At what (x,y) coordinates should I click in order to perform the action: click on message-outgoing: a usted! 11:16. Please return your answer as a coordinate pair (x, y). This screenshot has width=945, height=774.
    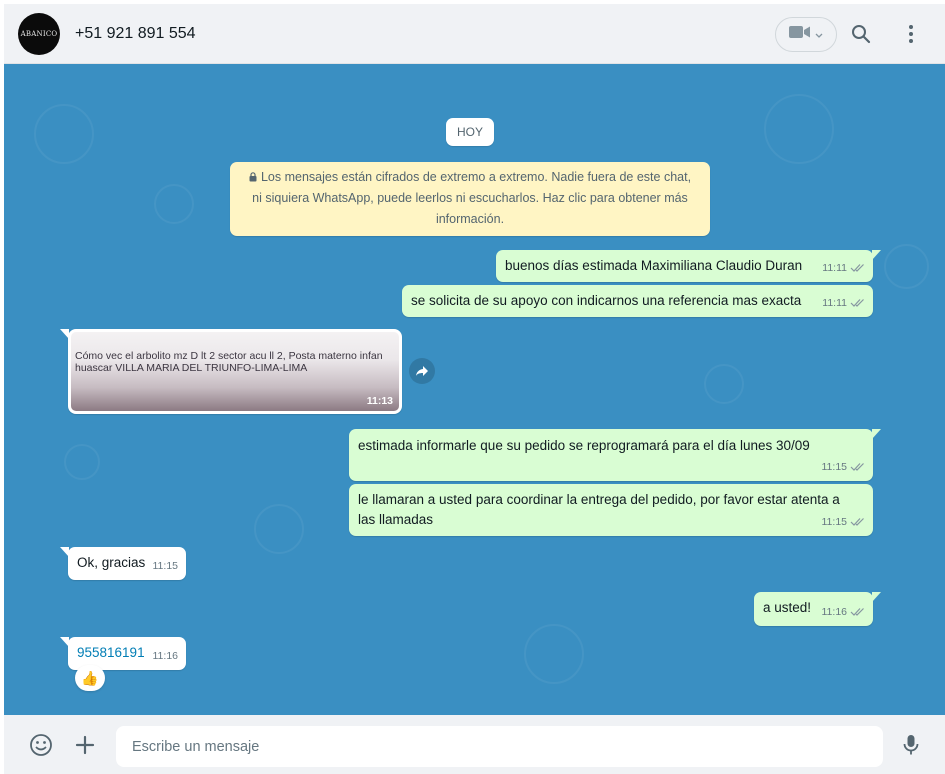
    Looking at the image, I should click on (817, 609).